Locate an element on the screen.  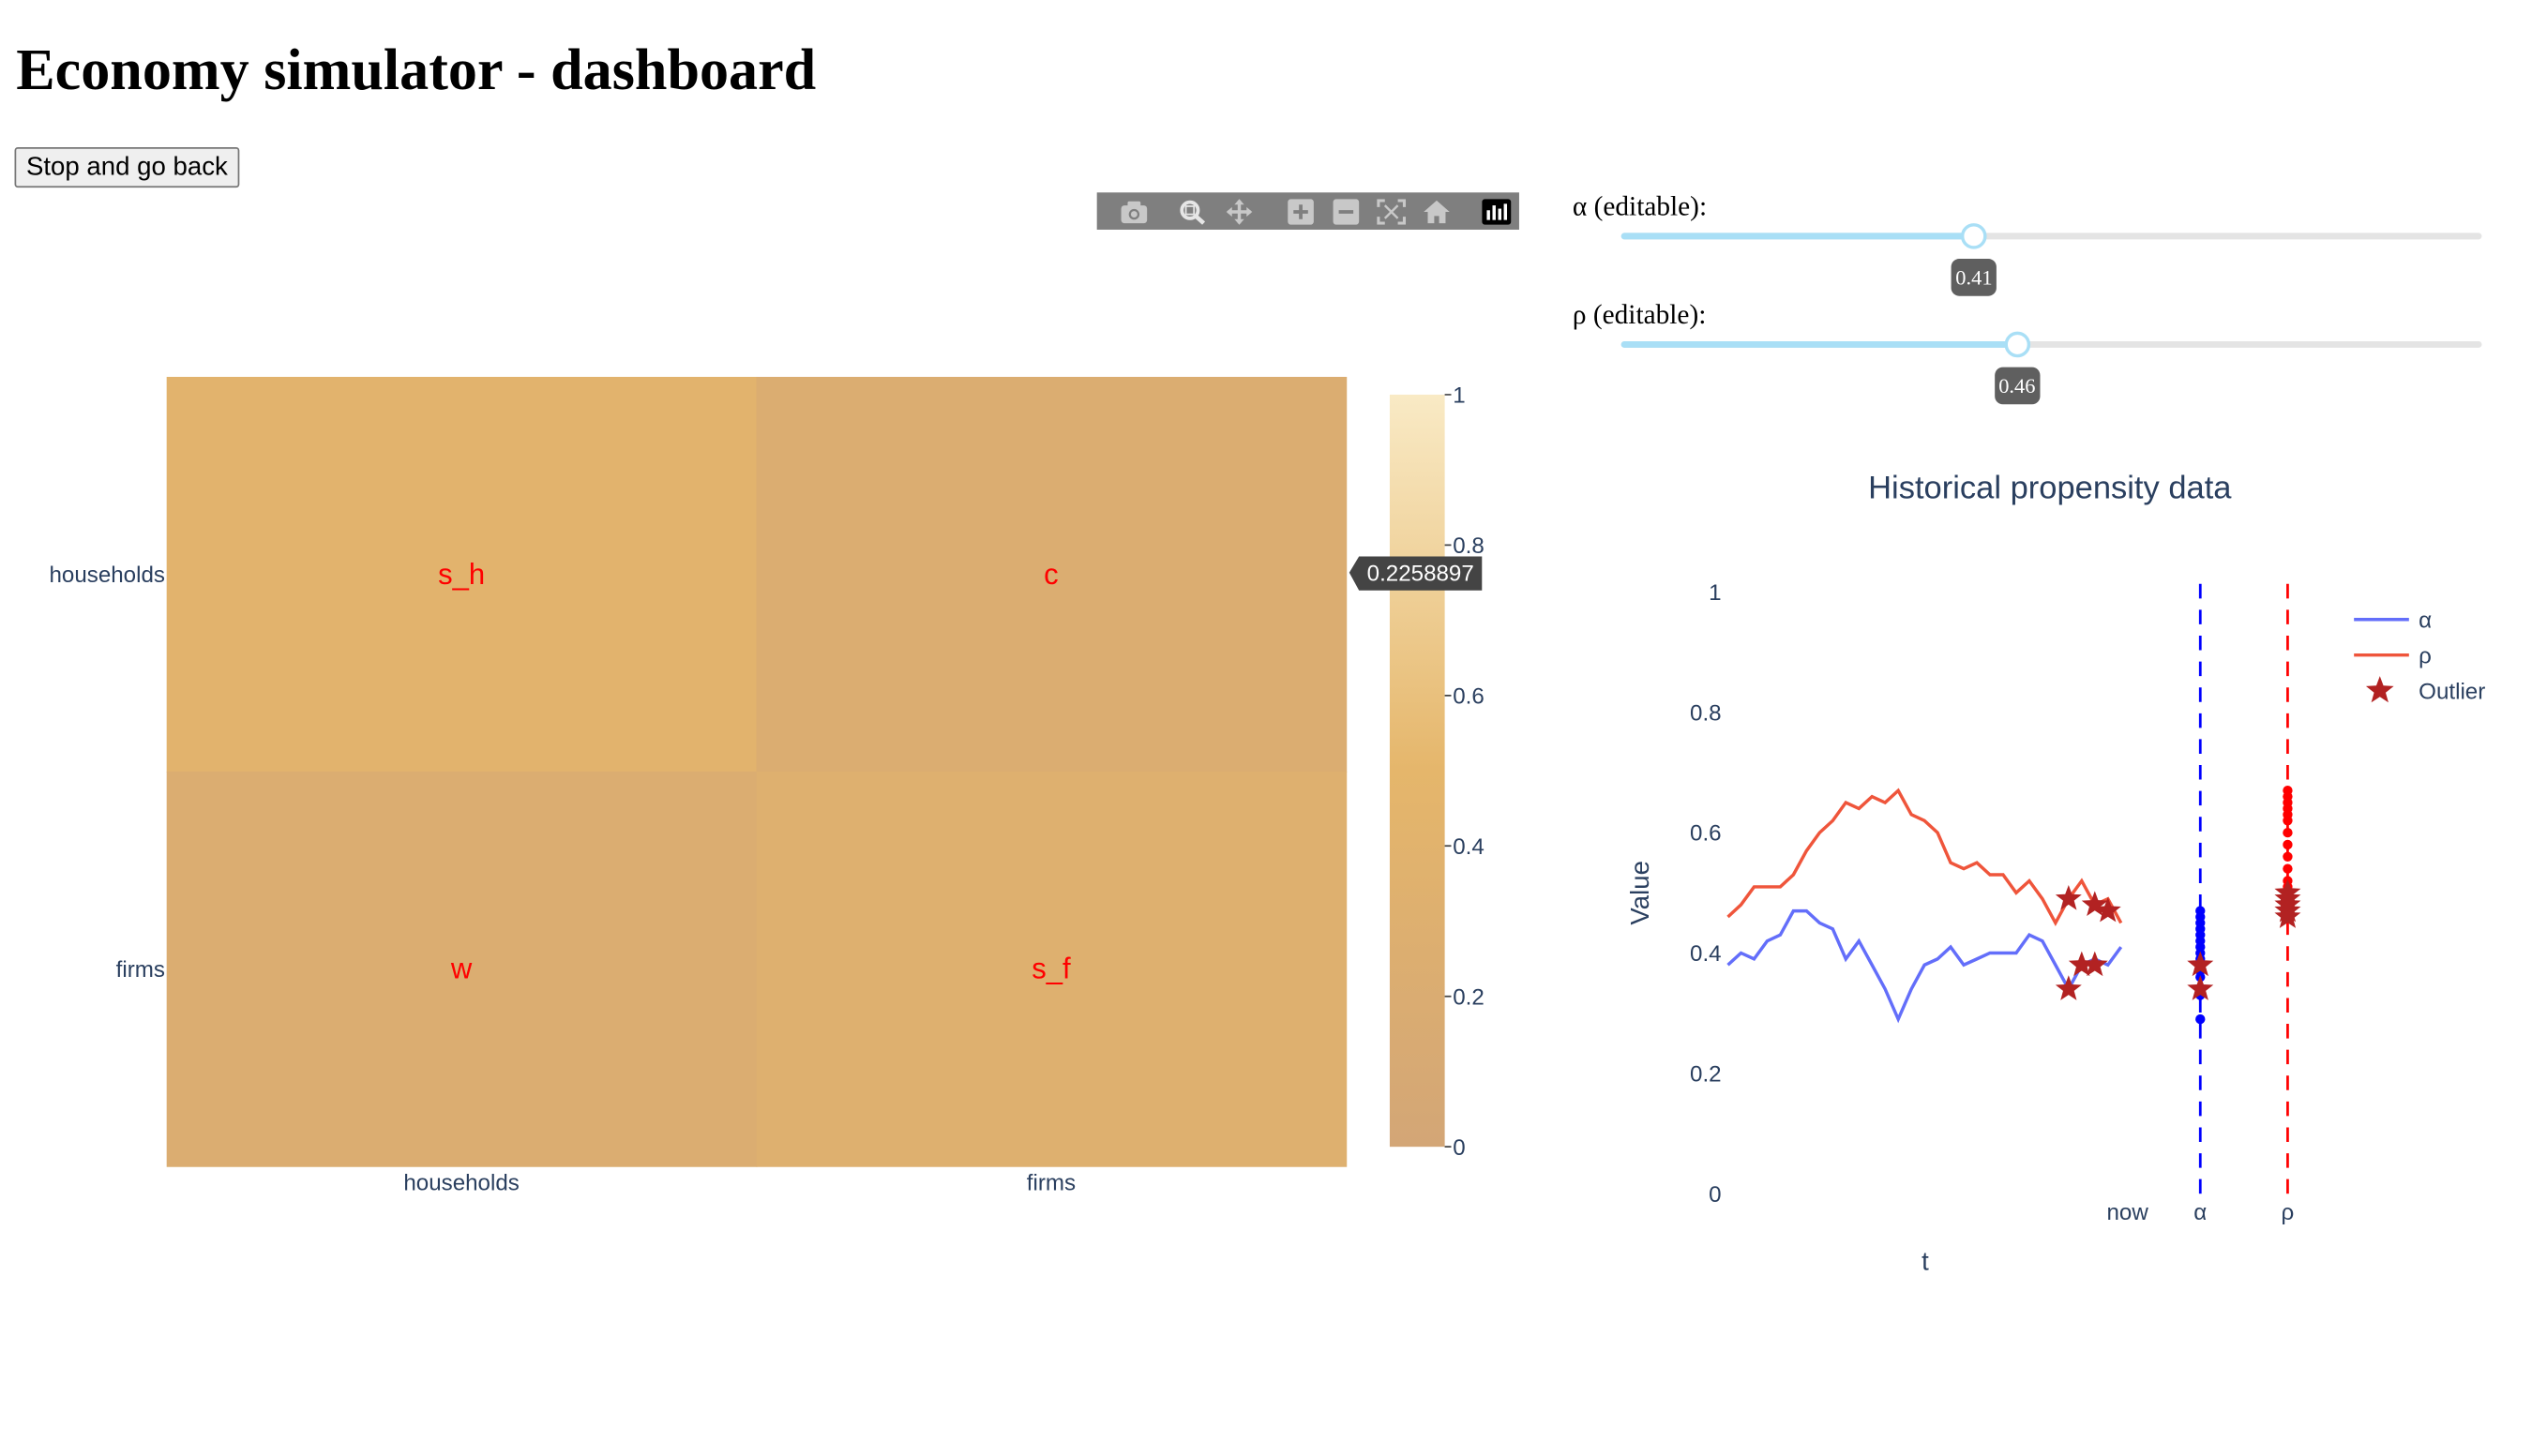
y-axis-title: Value is located at coordinates (1640, 893).